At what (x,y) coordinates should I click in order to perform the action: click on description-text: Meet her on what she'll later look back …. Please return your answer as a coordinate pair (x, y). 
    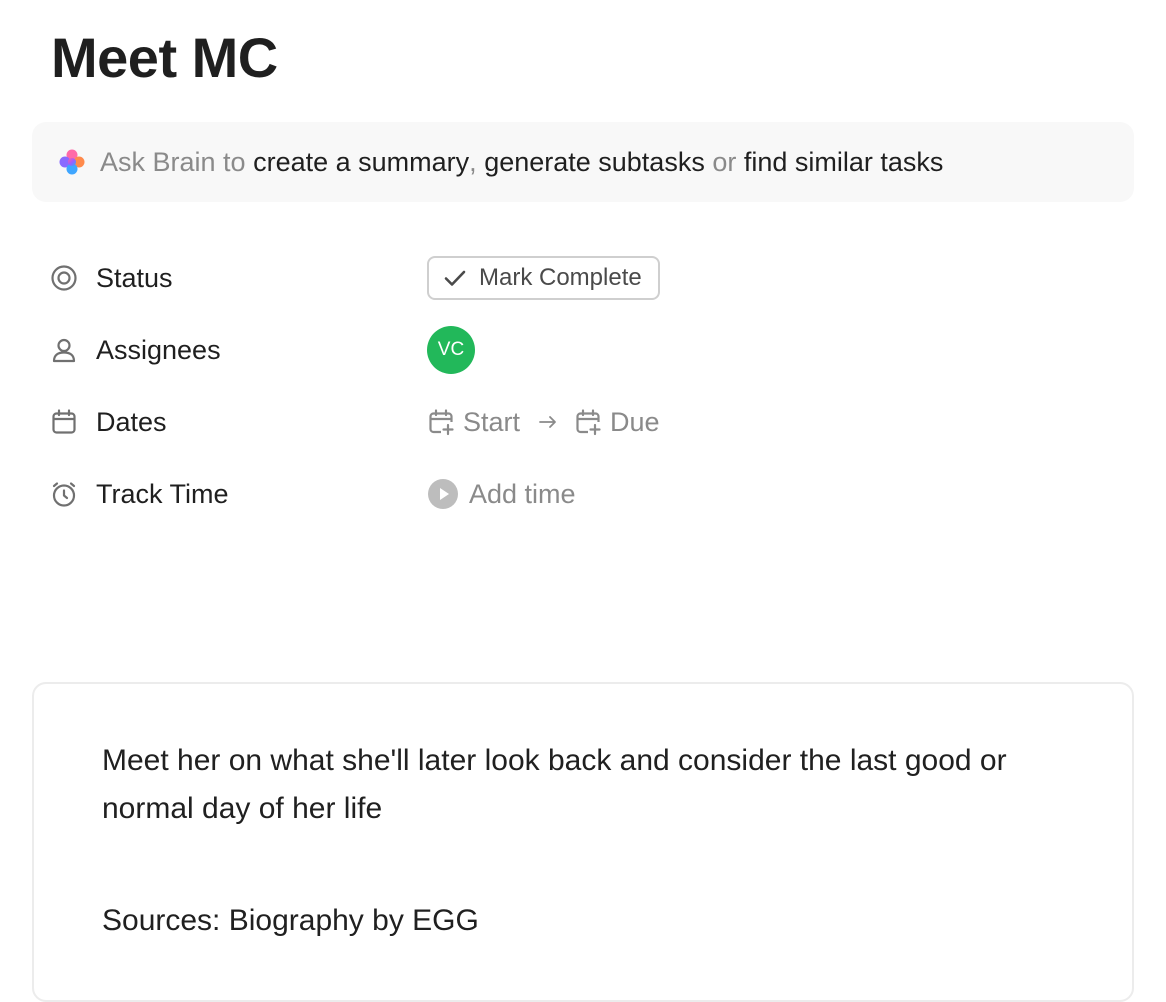
    Looking at the image, I should click on (592, 785).